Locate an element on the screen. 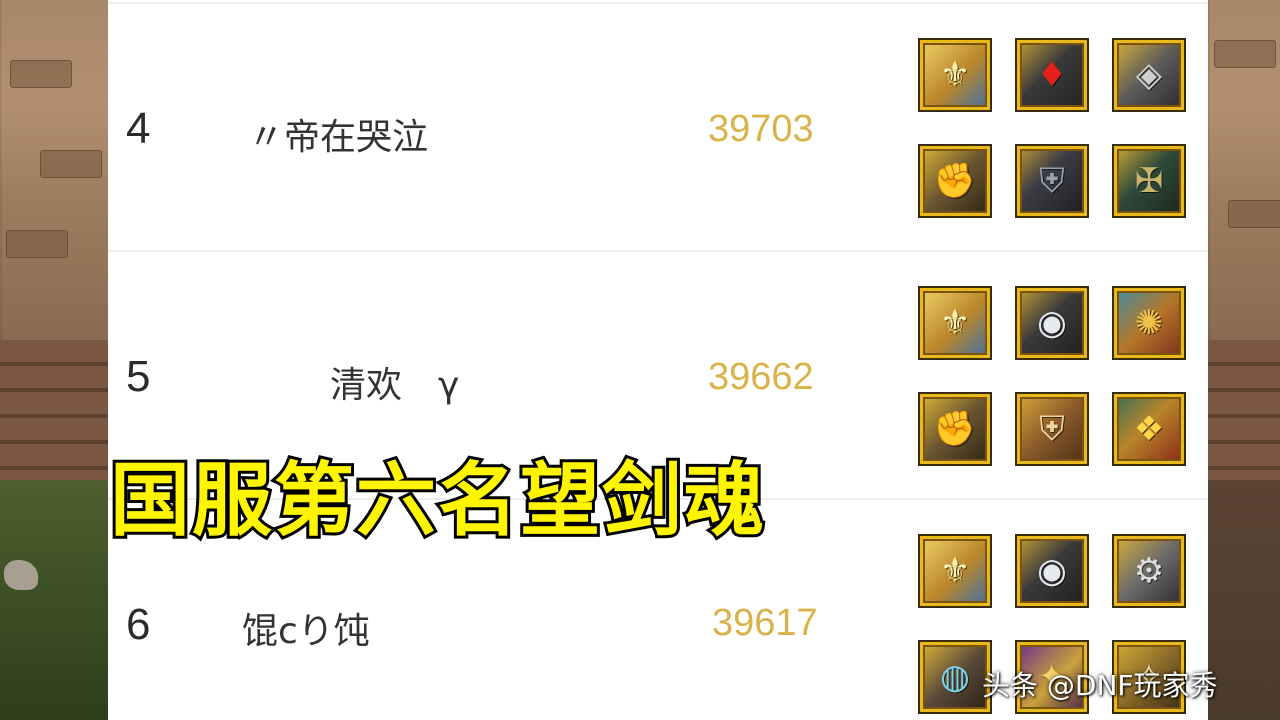 The height and width of the screenshot is (720, 1280). rank-number: 4 is located at coordinates (138, 128).